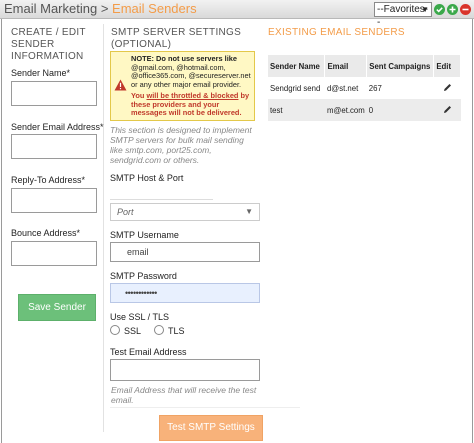  I want to click on smtp-host-label: SMTP Host & Port, so click(147, 178).